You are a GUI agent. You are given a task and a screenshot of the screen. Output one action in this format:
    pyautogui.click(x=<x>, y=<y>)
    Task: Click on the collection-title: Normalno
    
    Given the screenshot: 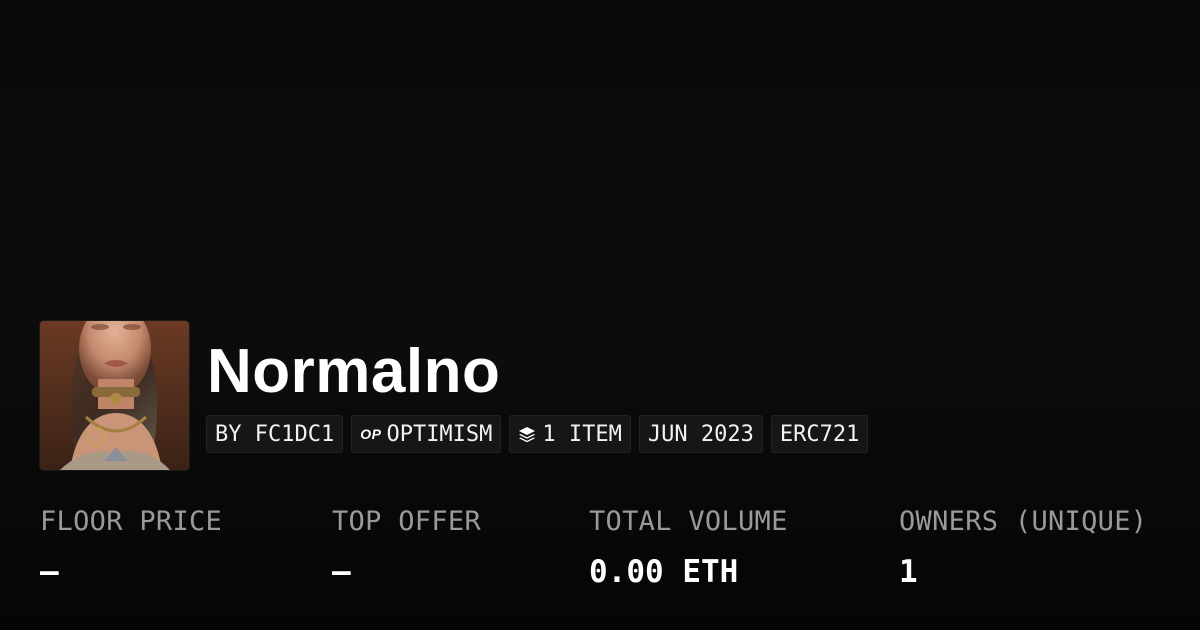 What is the action you would take?
    pyautogui.click(x=354, y=371)
    